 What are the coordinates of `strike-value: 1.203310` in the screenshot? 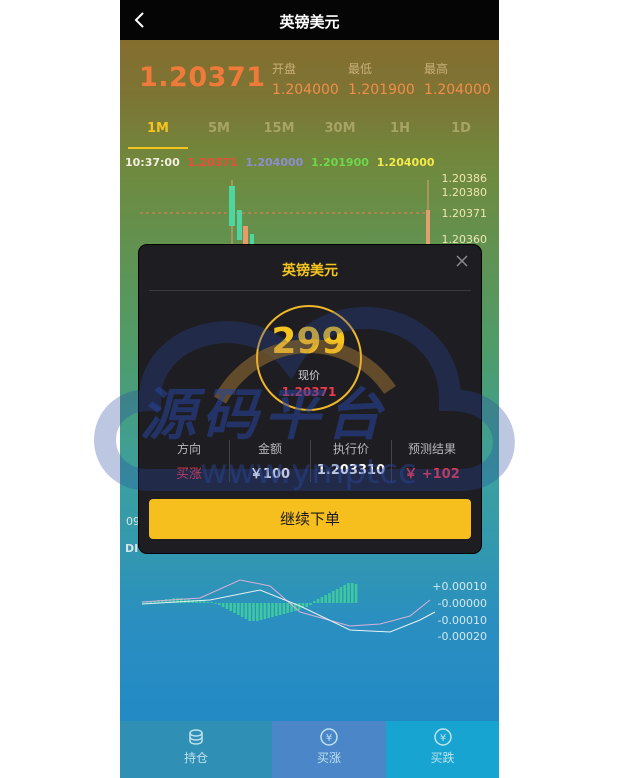 It's located at (351, 470).